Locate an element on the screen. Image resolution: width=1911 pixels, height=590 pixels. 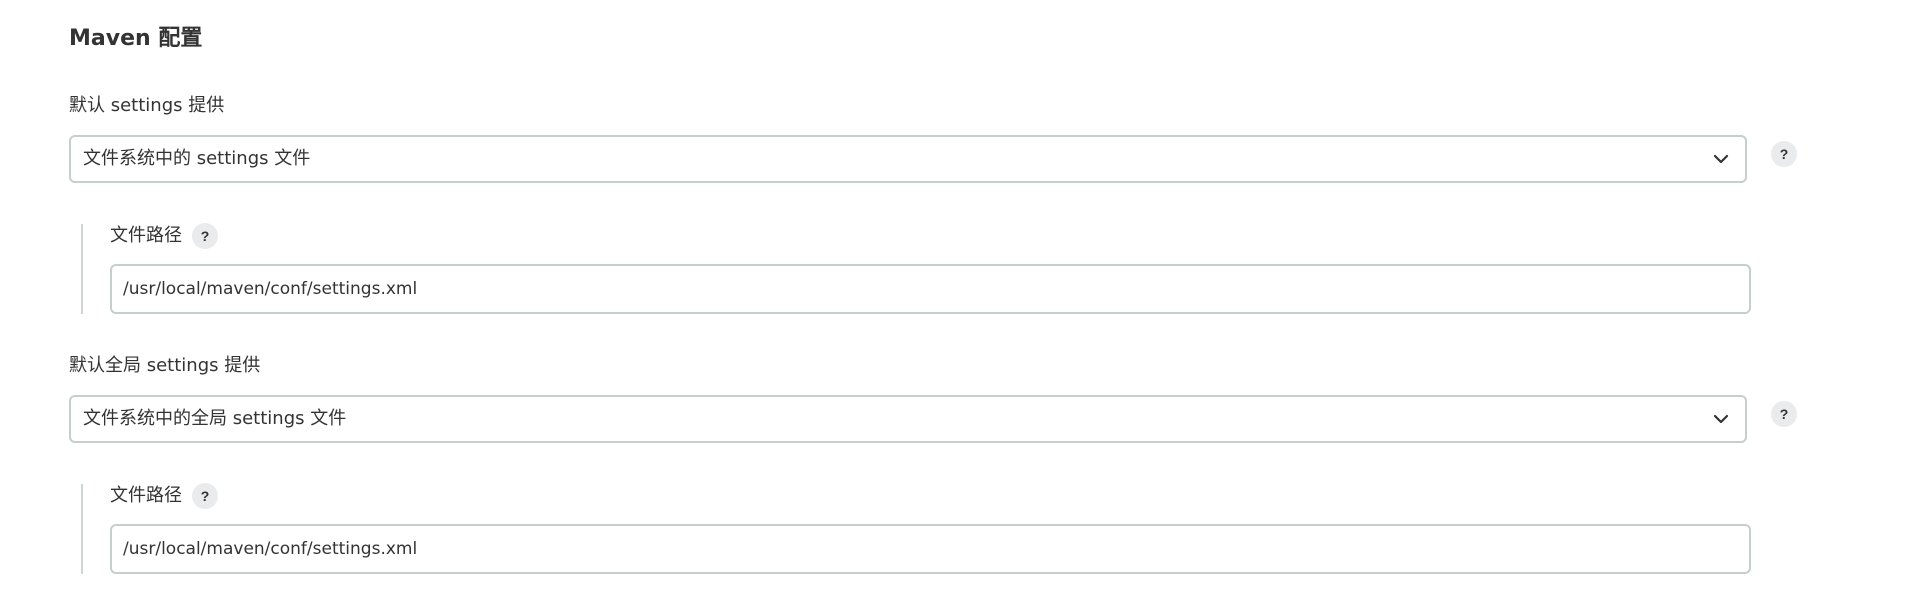
global-settings-path-input is located at coordinates (930, 549).